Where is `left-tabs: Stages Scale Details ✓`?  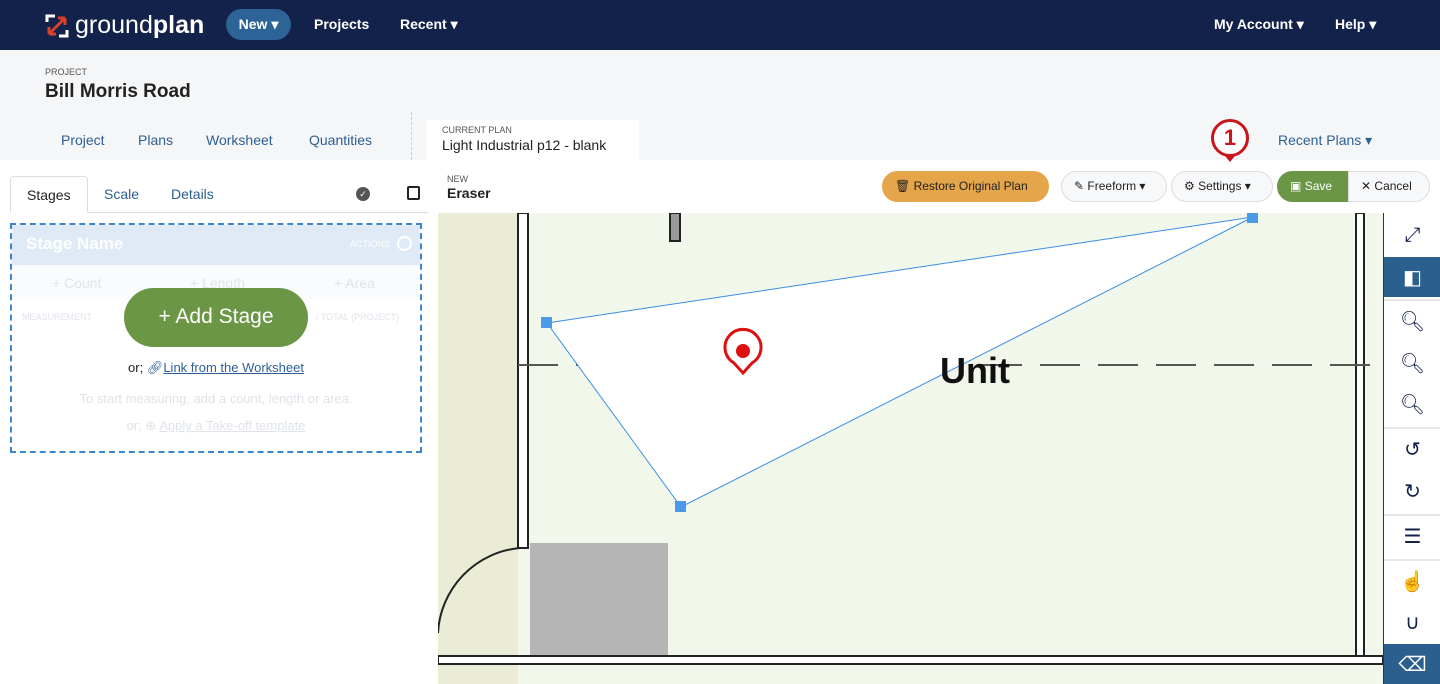
left-tabs: Stages Scale Details ✓ is located at coordinates (219, 194).